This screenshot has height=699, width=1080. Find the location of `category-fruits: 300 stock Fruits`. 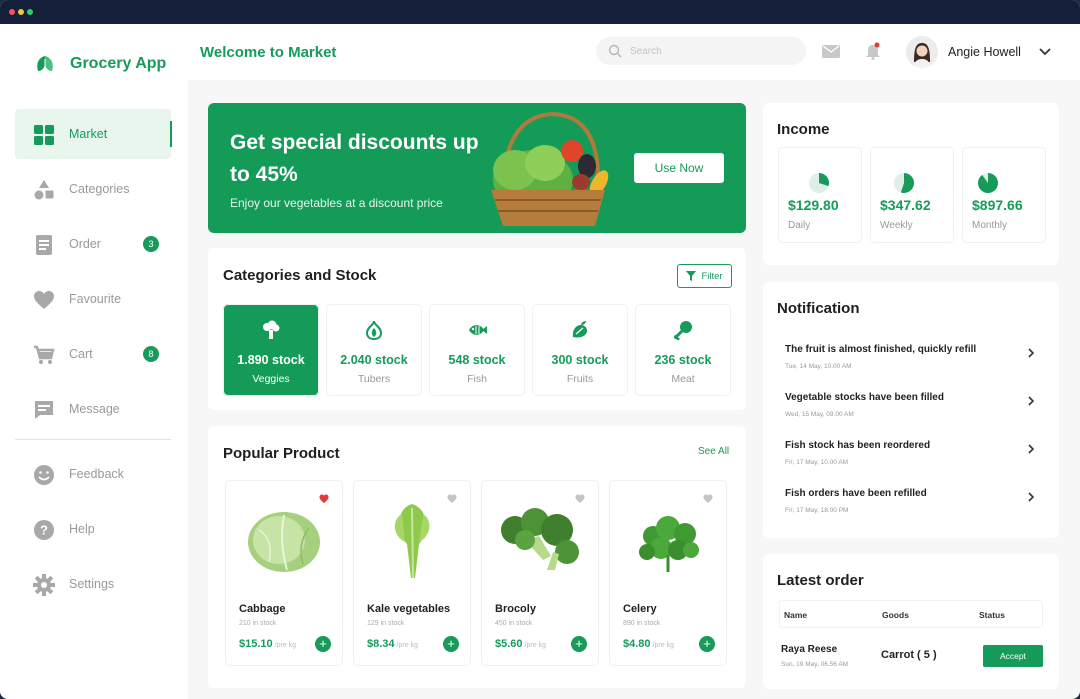

category-fruits: 300 stock Fruits is located at coordinates (580, 350).